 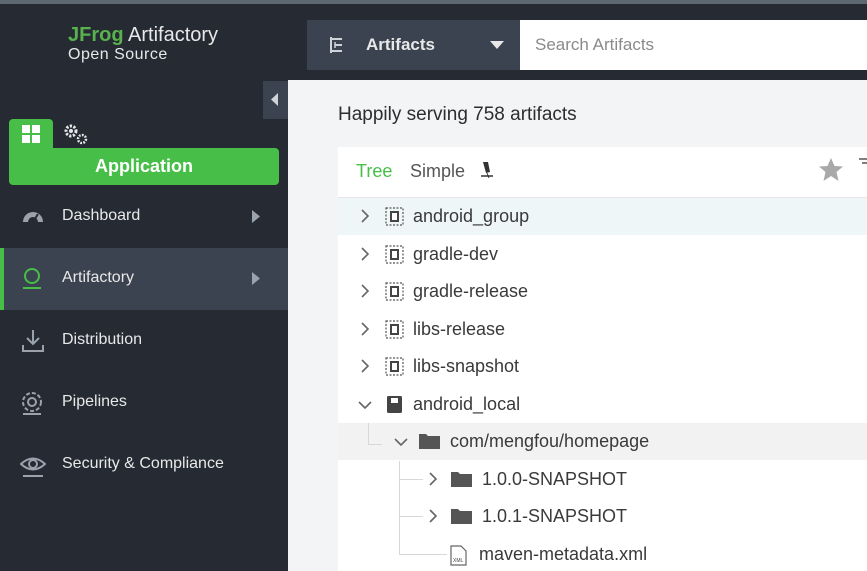 I want to click on tree-row: com/mengfou/homepage, so click(x=602, y=441).